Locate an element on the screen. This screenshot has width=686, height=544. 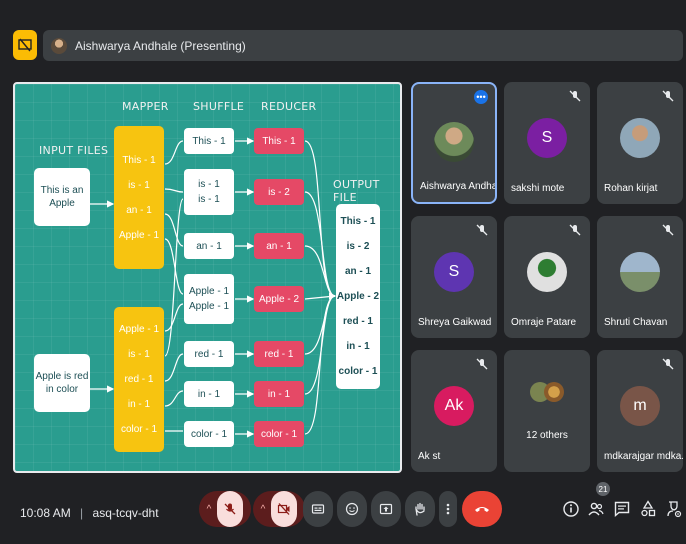
reducer-header: REDUCER is located at coordinates (289, 106).